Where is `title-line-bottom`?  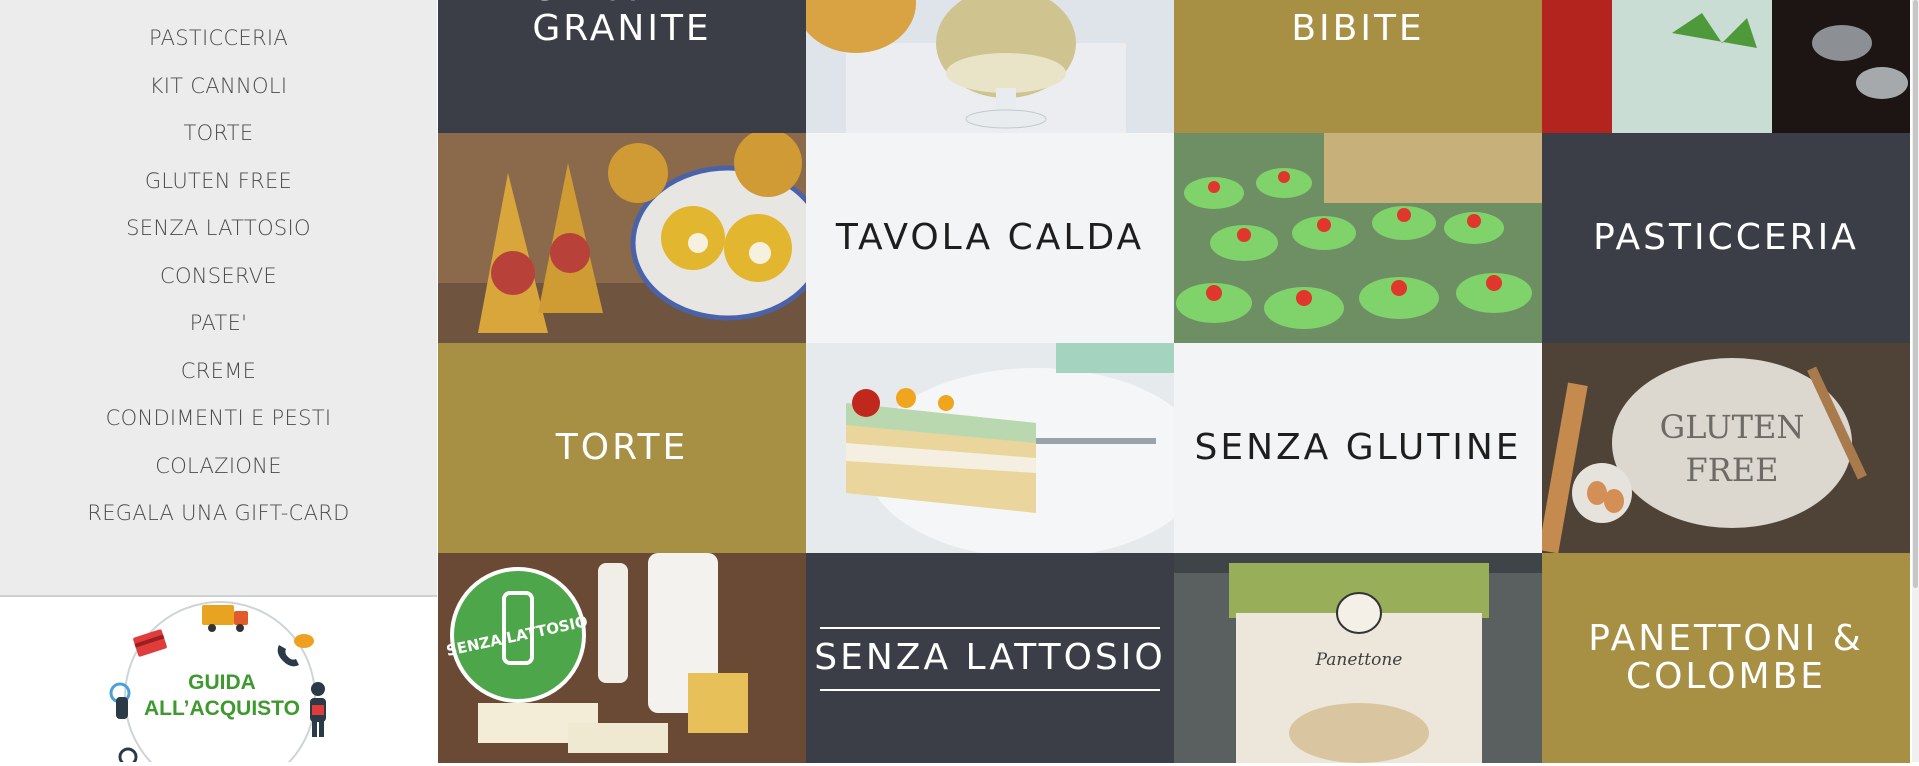
title-line-bottom is located at coordinates (990, 690).